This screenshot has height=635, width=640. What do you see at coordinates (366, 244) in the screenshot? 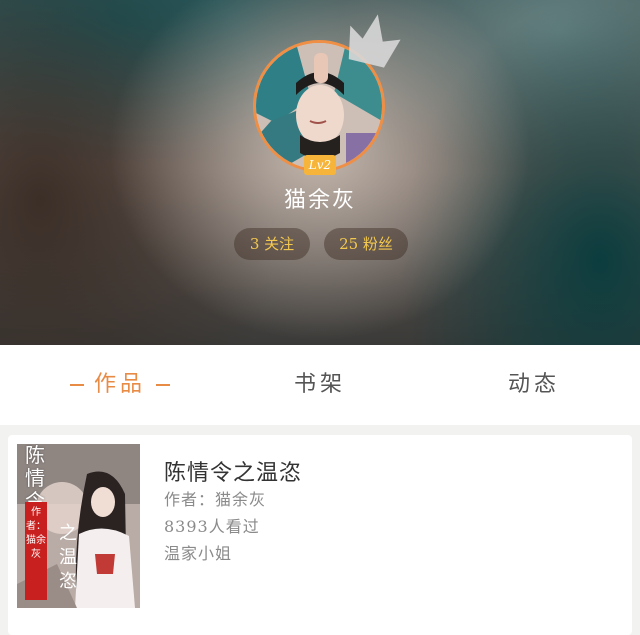
I see `fans-count-button: 25 粉丝` at bounding box center [366, 244].